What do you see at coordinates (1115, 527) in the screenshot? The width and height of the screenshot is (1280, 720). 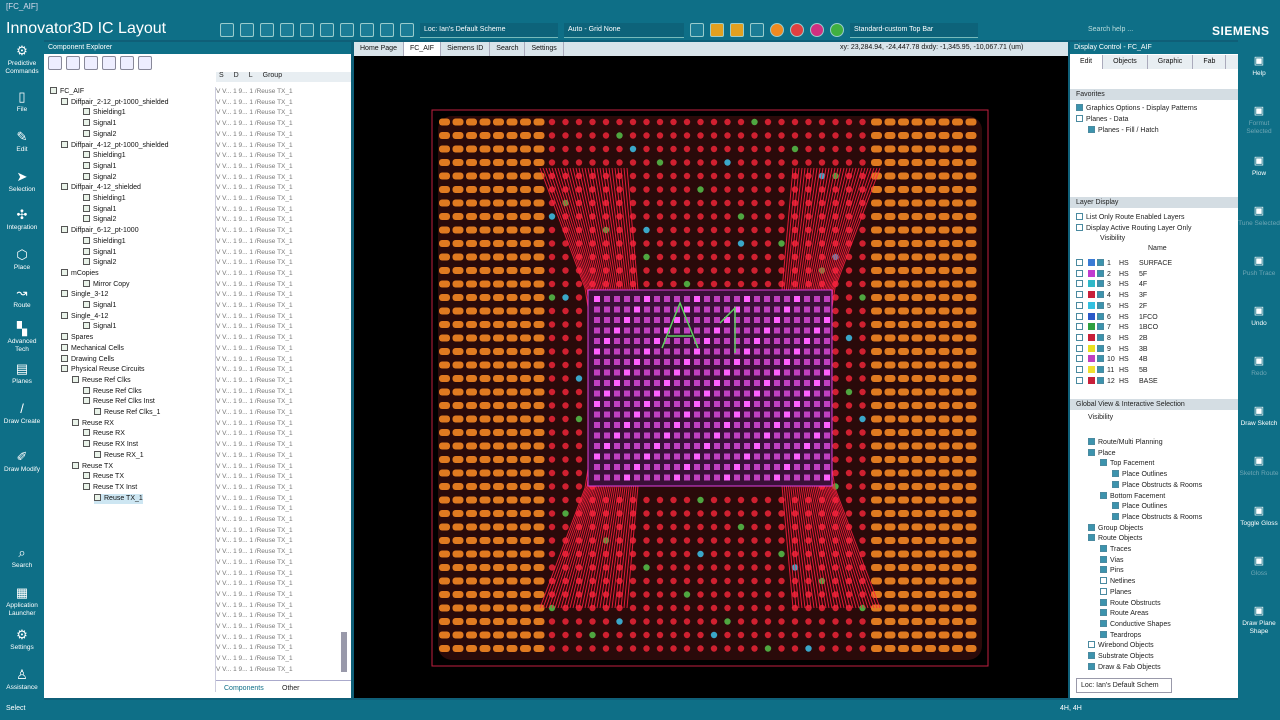 I see `global-view-item: Group Objects` at bounding box center [1115, 527].